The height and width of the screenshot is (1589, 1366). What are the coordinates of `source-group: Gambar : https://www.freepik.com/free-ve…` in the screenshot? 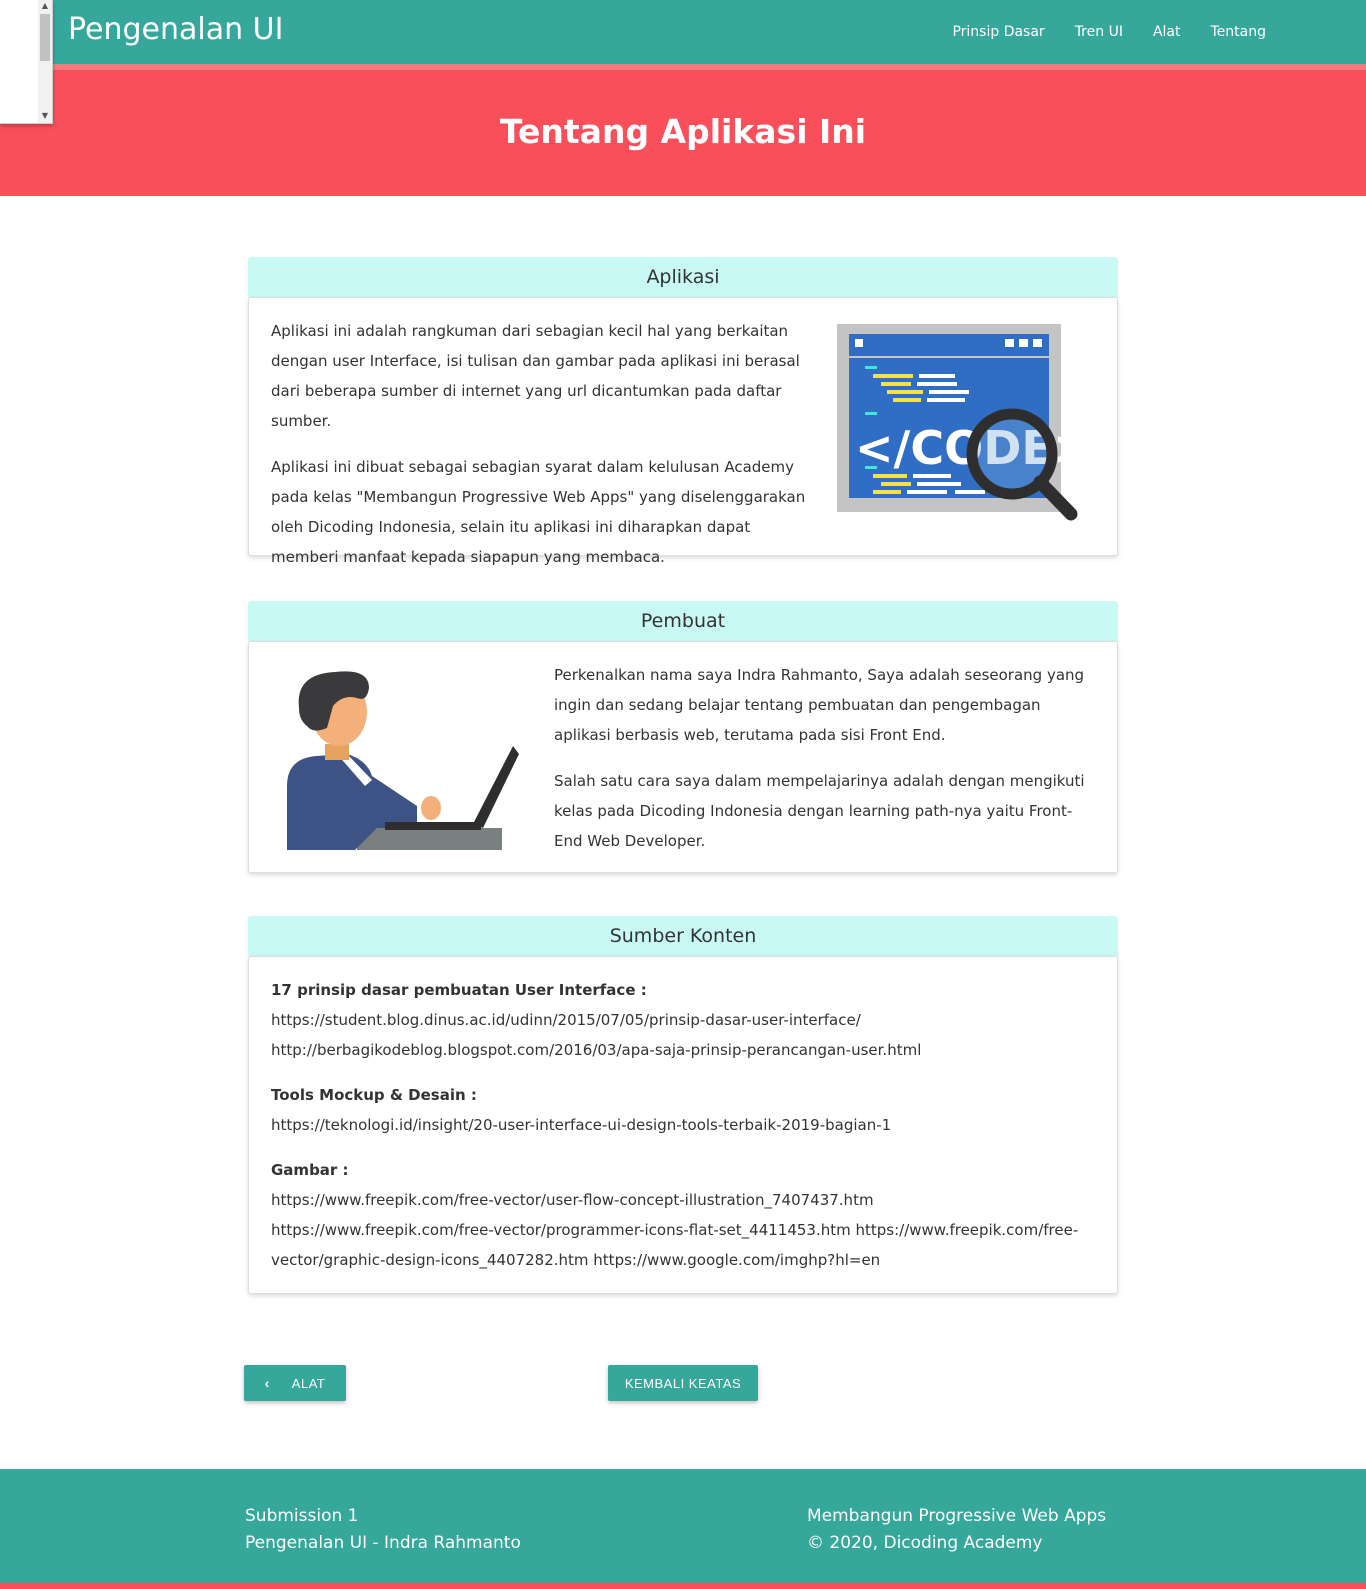 It's located at (683, 1215).